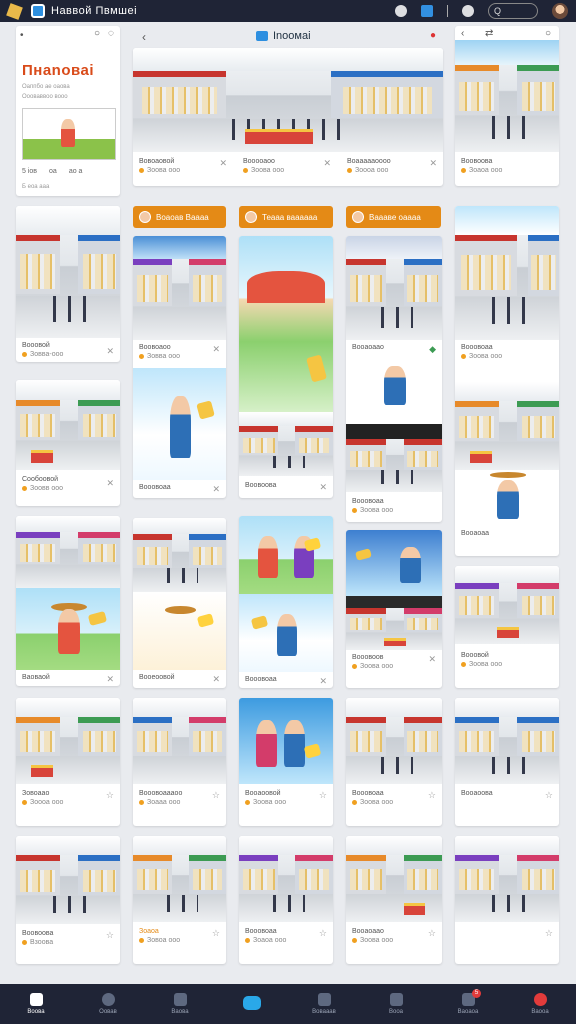 Image resolution: width=576 pixels, height=1024 pixels. What do you see at coordinates (47, 488) in the screenshot?
I see `item-meta: Зоовв ооо` at bounding box center [47, 488].